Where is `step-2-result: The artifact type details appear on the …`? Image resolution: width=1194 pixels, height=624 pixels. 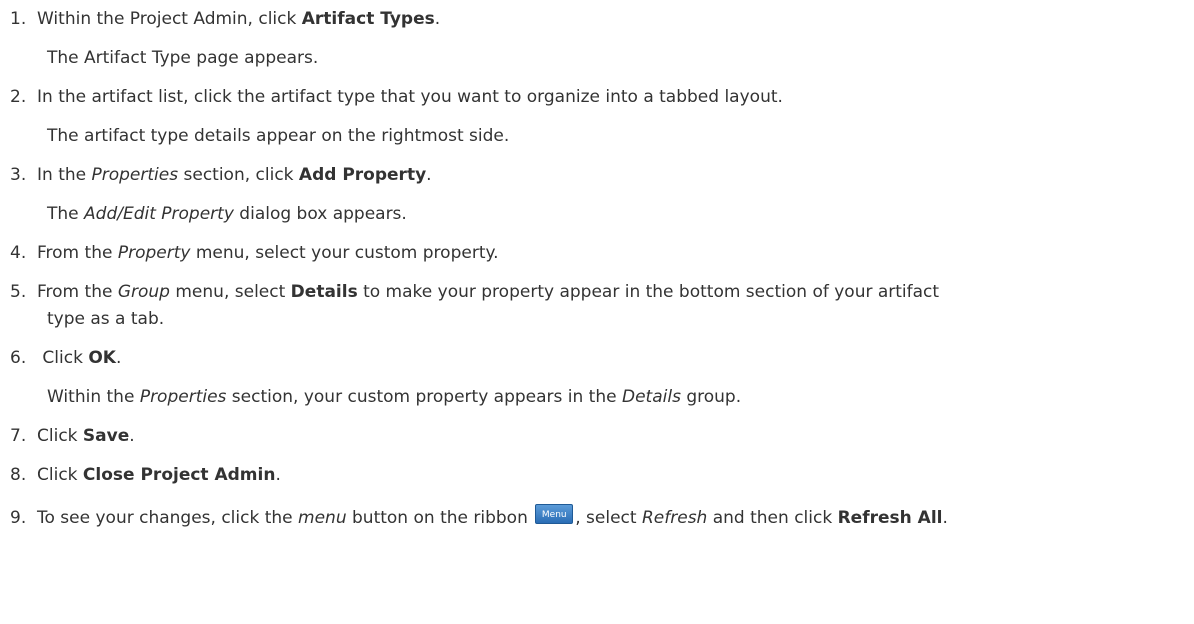
step-2-result: The artifact type details appear on the … is located at coordinates (278, 136).